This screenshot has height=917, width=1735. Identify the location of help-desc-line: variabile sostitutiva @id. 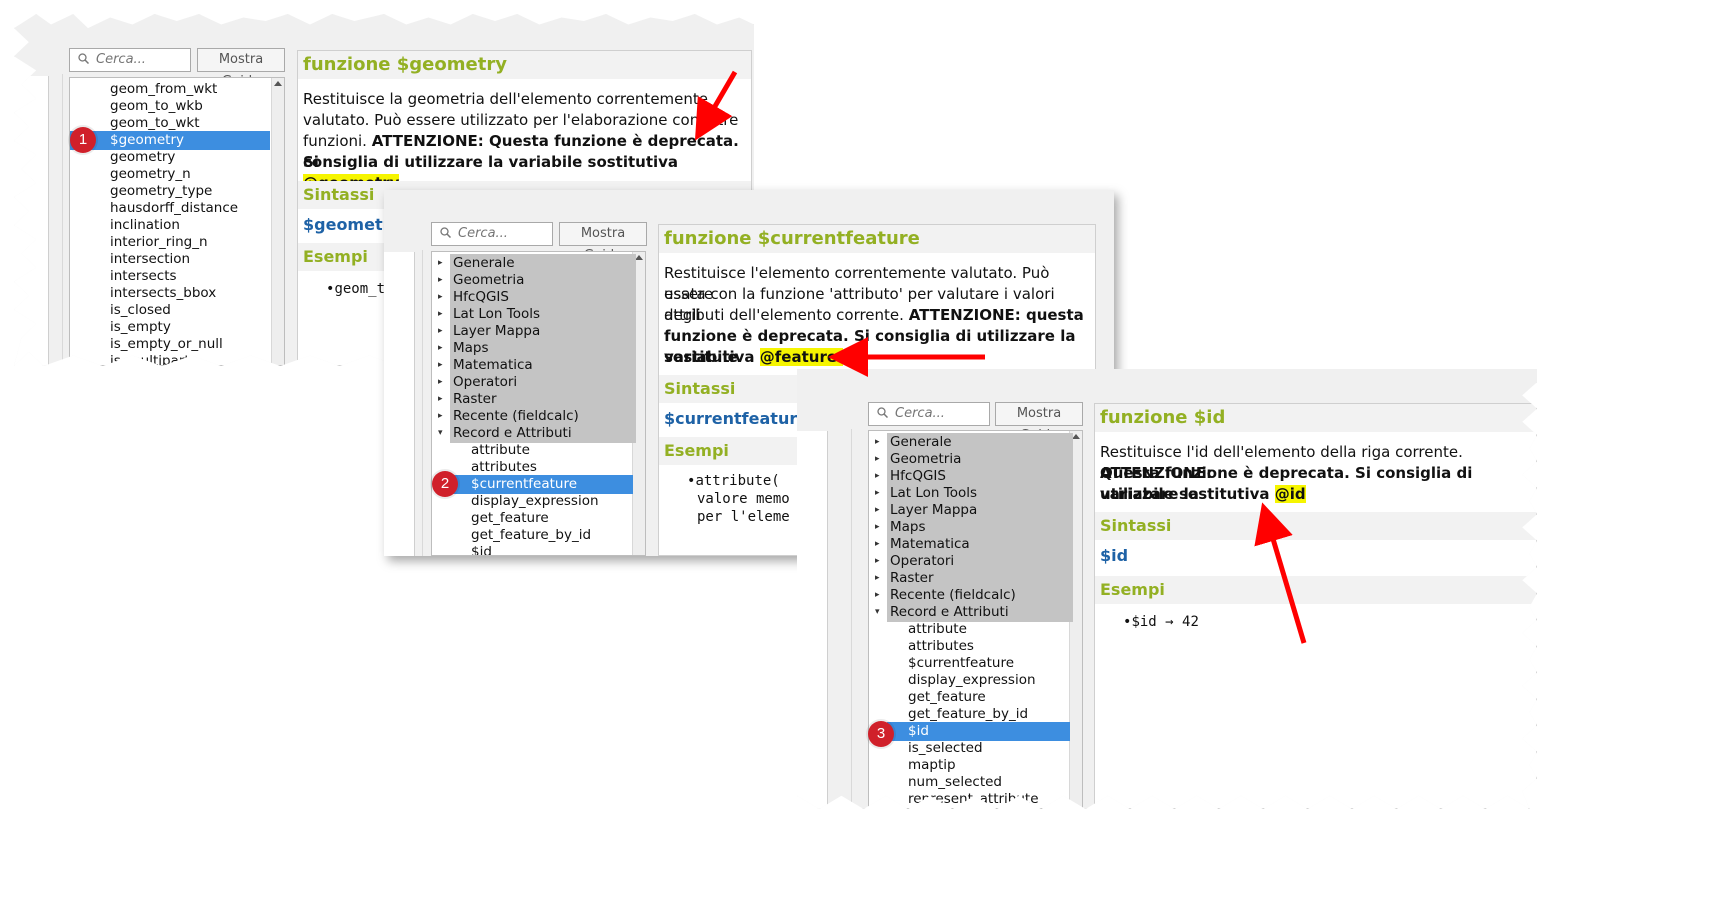
(1203, 494).